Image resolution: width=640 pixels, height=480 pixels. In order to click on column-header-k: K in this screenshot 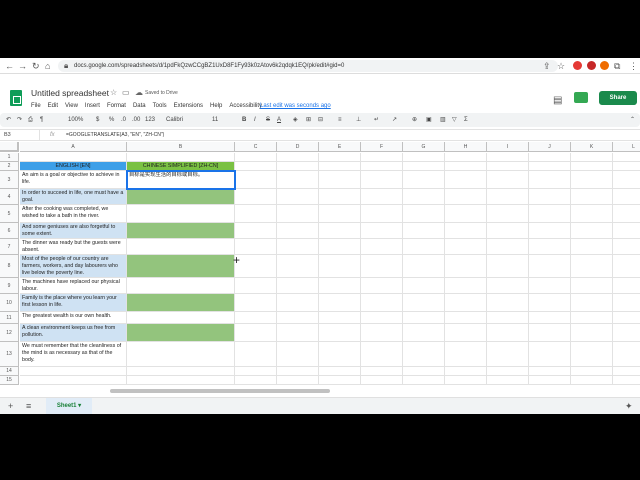, I will do `click(592, 147)`.